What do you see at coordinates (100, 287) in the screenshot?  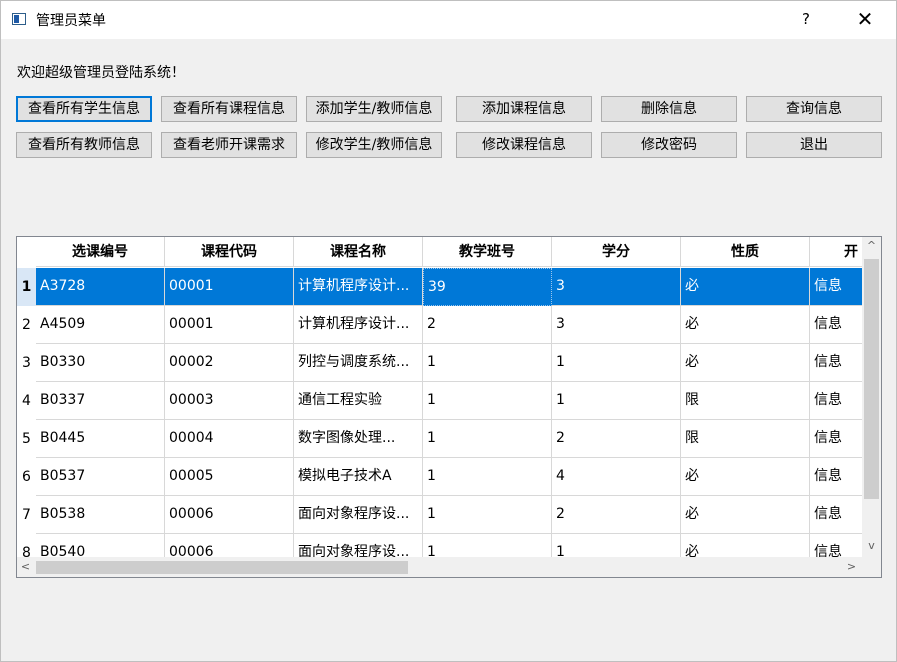 I see `table-cell: A3728` at bounding box center [100, 287].